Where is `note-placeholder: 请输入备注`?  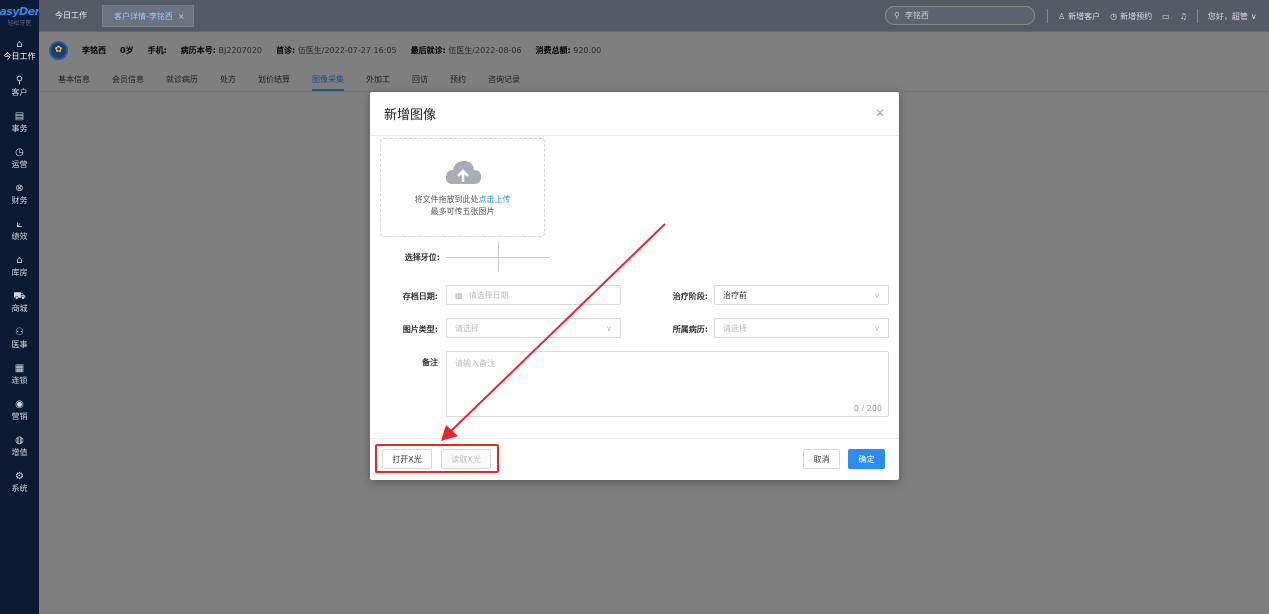
note-placeholder: 请输入备注 is located at coordinates (475, 363).